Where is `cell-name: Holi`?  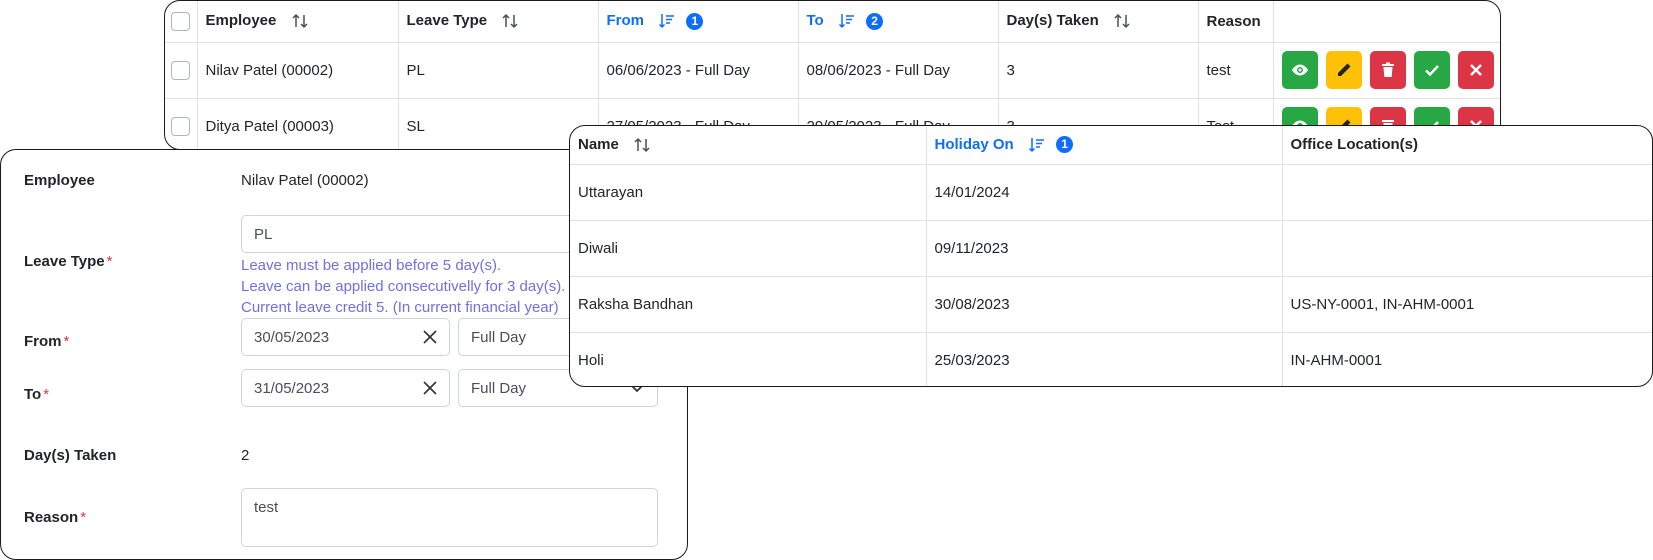
cell-name: Holi is located at coordinates (748, 359).